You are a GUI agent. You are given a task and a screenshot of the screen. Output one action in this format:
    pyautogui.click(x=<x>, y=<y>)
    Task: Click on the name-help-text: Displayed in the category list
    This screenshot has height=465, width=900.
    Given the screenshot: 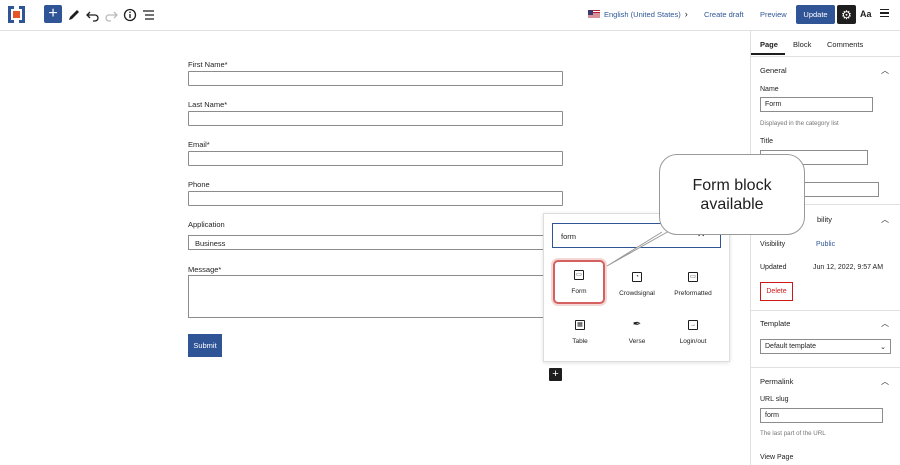 What is the action you would take?
    pyautogui.click(x=799, y=123)
    